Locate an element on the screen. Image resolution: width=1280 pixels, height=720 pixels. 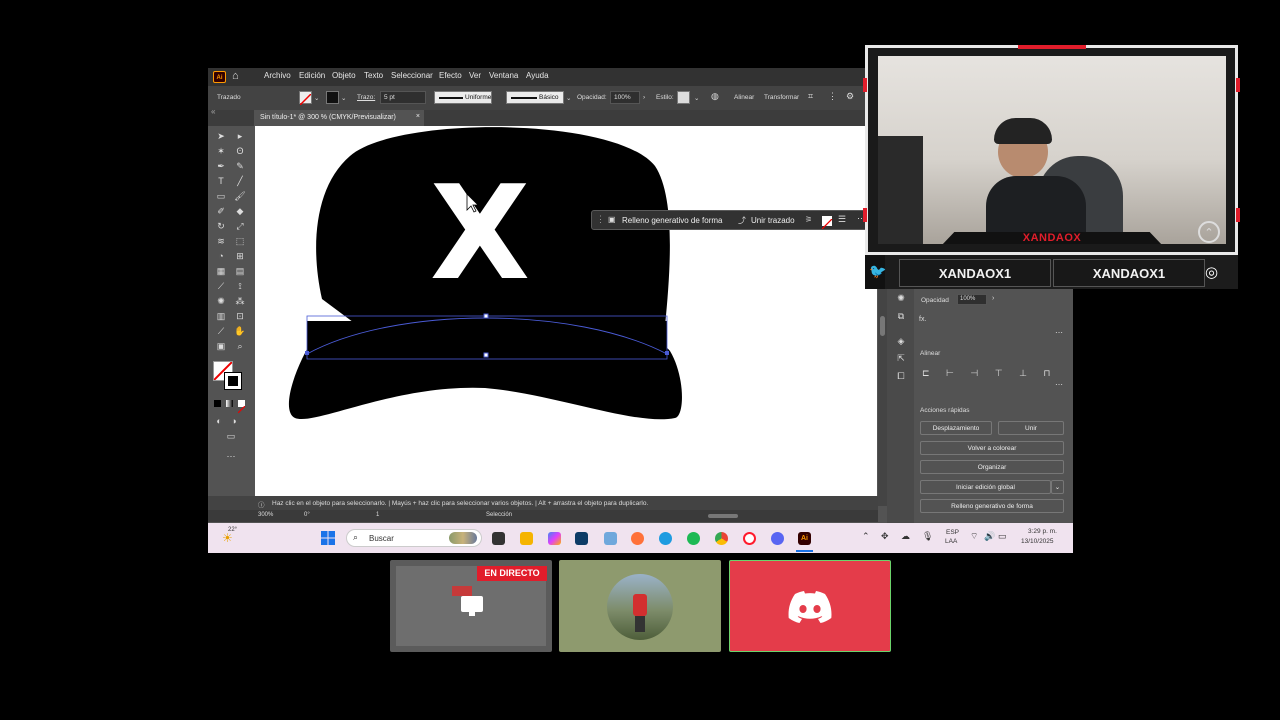
gradient-tool-icon: ▤ is located at coordinates (240, 271).